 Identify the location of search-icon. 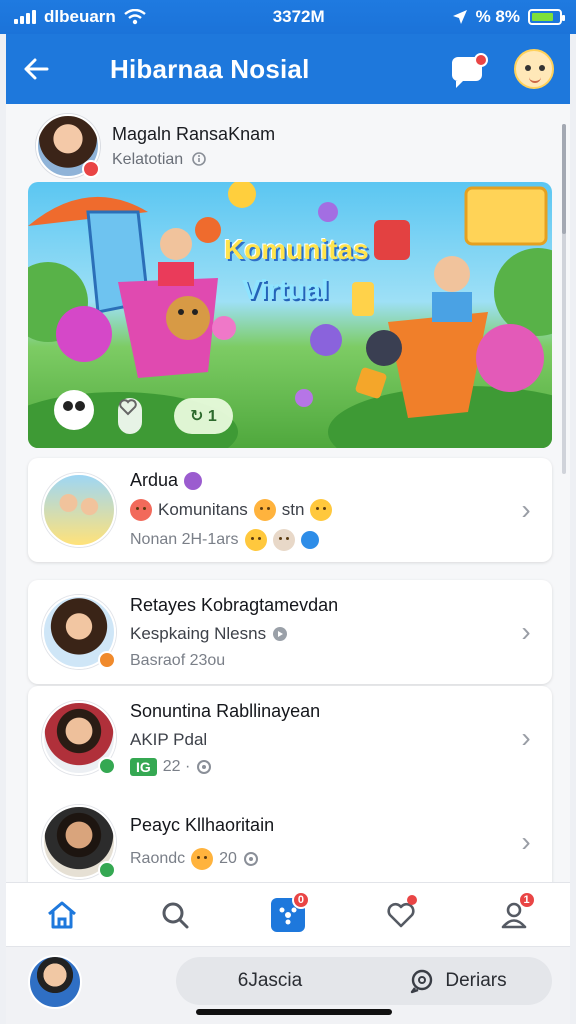
(175, 915).